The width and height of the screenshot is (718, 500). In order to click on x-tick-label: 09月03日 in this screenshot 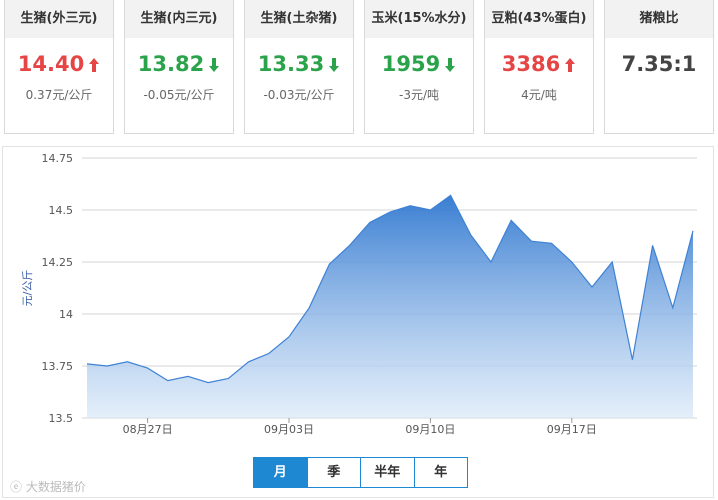, I will do `click(289, 429)`.